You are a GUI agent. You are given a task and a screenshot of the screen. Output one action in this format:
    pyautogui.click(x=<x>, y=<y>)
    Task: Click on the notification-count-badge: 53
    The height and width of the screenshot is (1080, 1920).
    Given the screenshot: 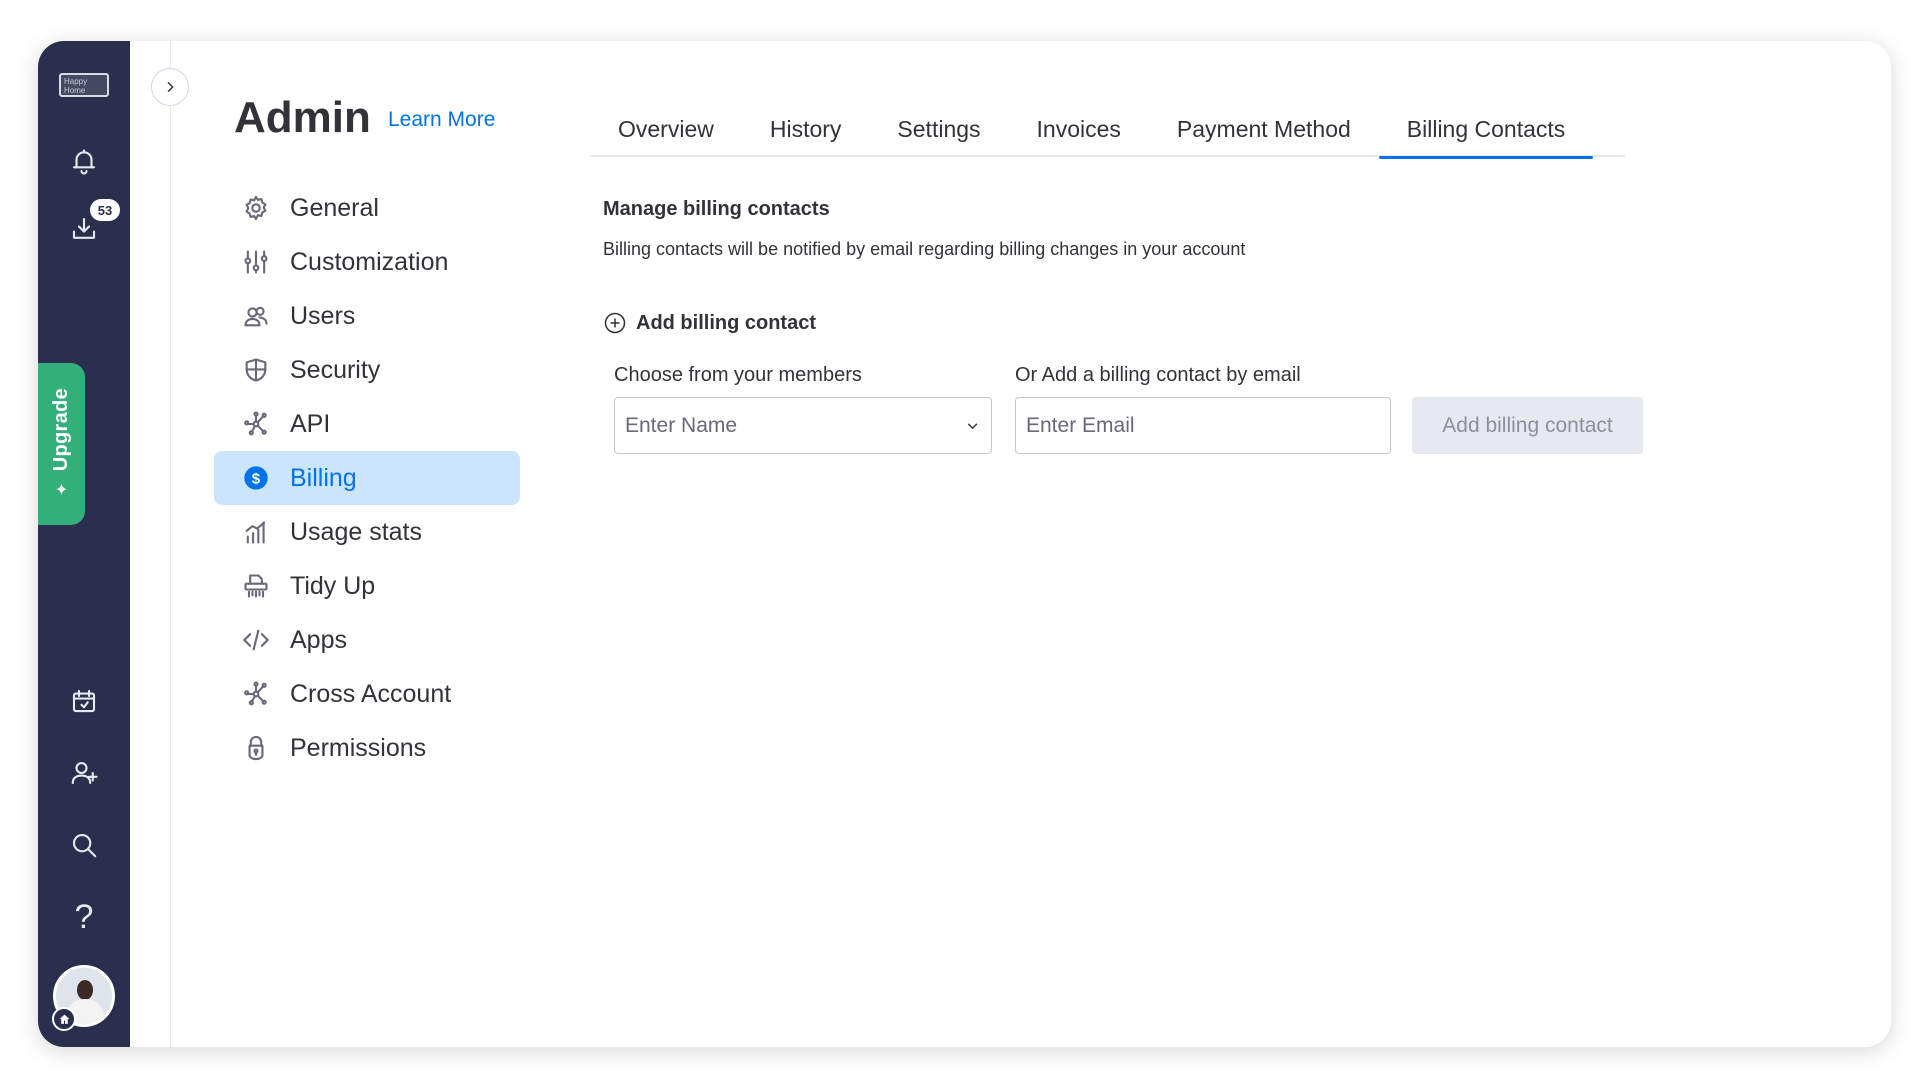 What is the action you would take?
    pyautogui.click(x=105, y=210)
    